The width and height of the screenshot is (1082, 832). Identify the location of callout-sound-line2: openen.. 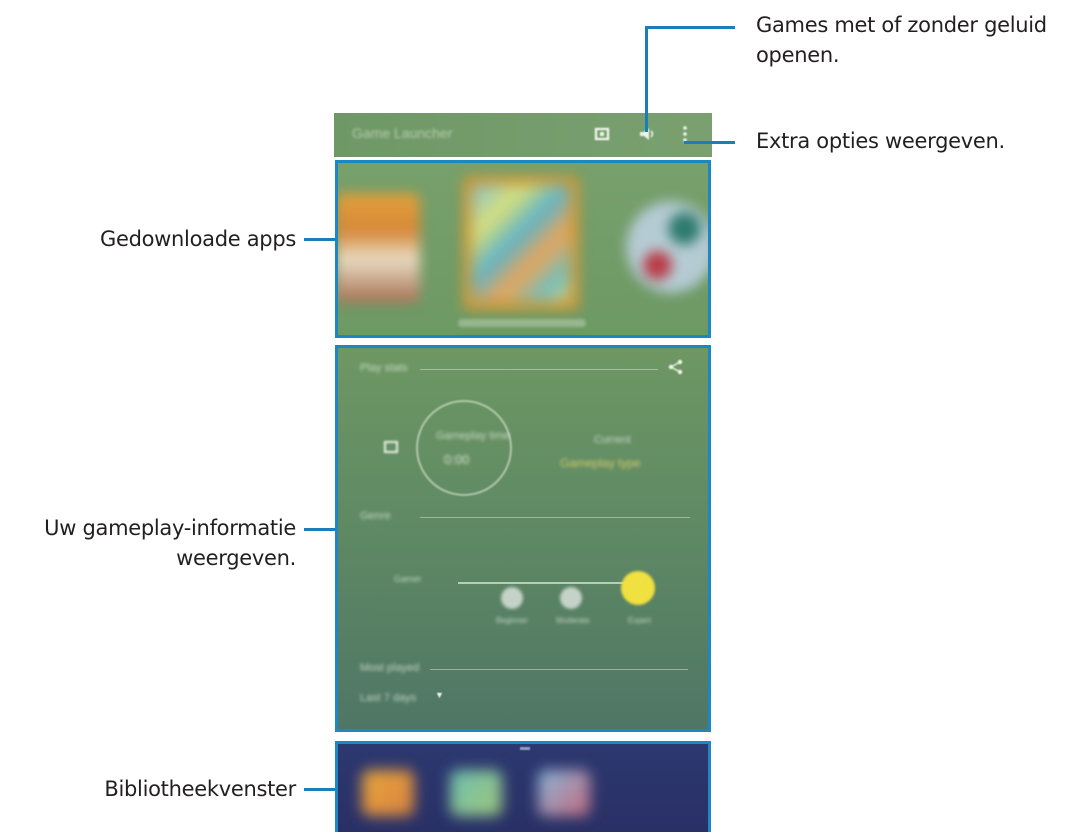
(798, 55).